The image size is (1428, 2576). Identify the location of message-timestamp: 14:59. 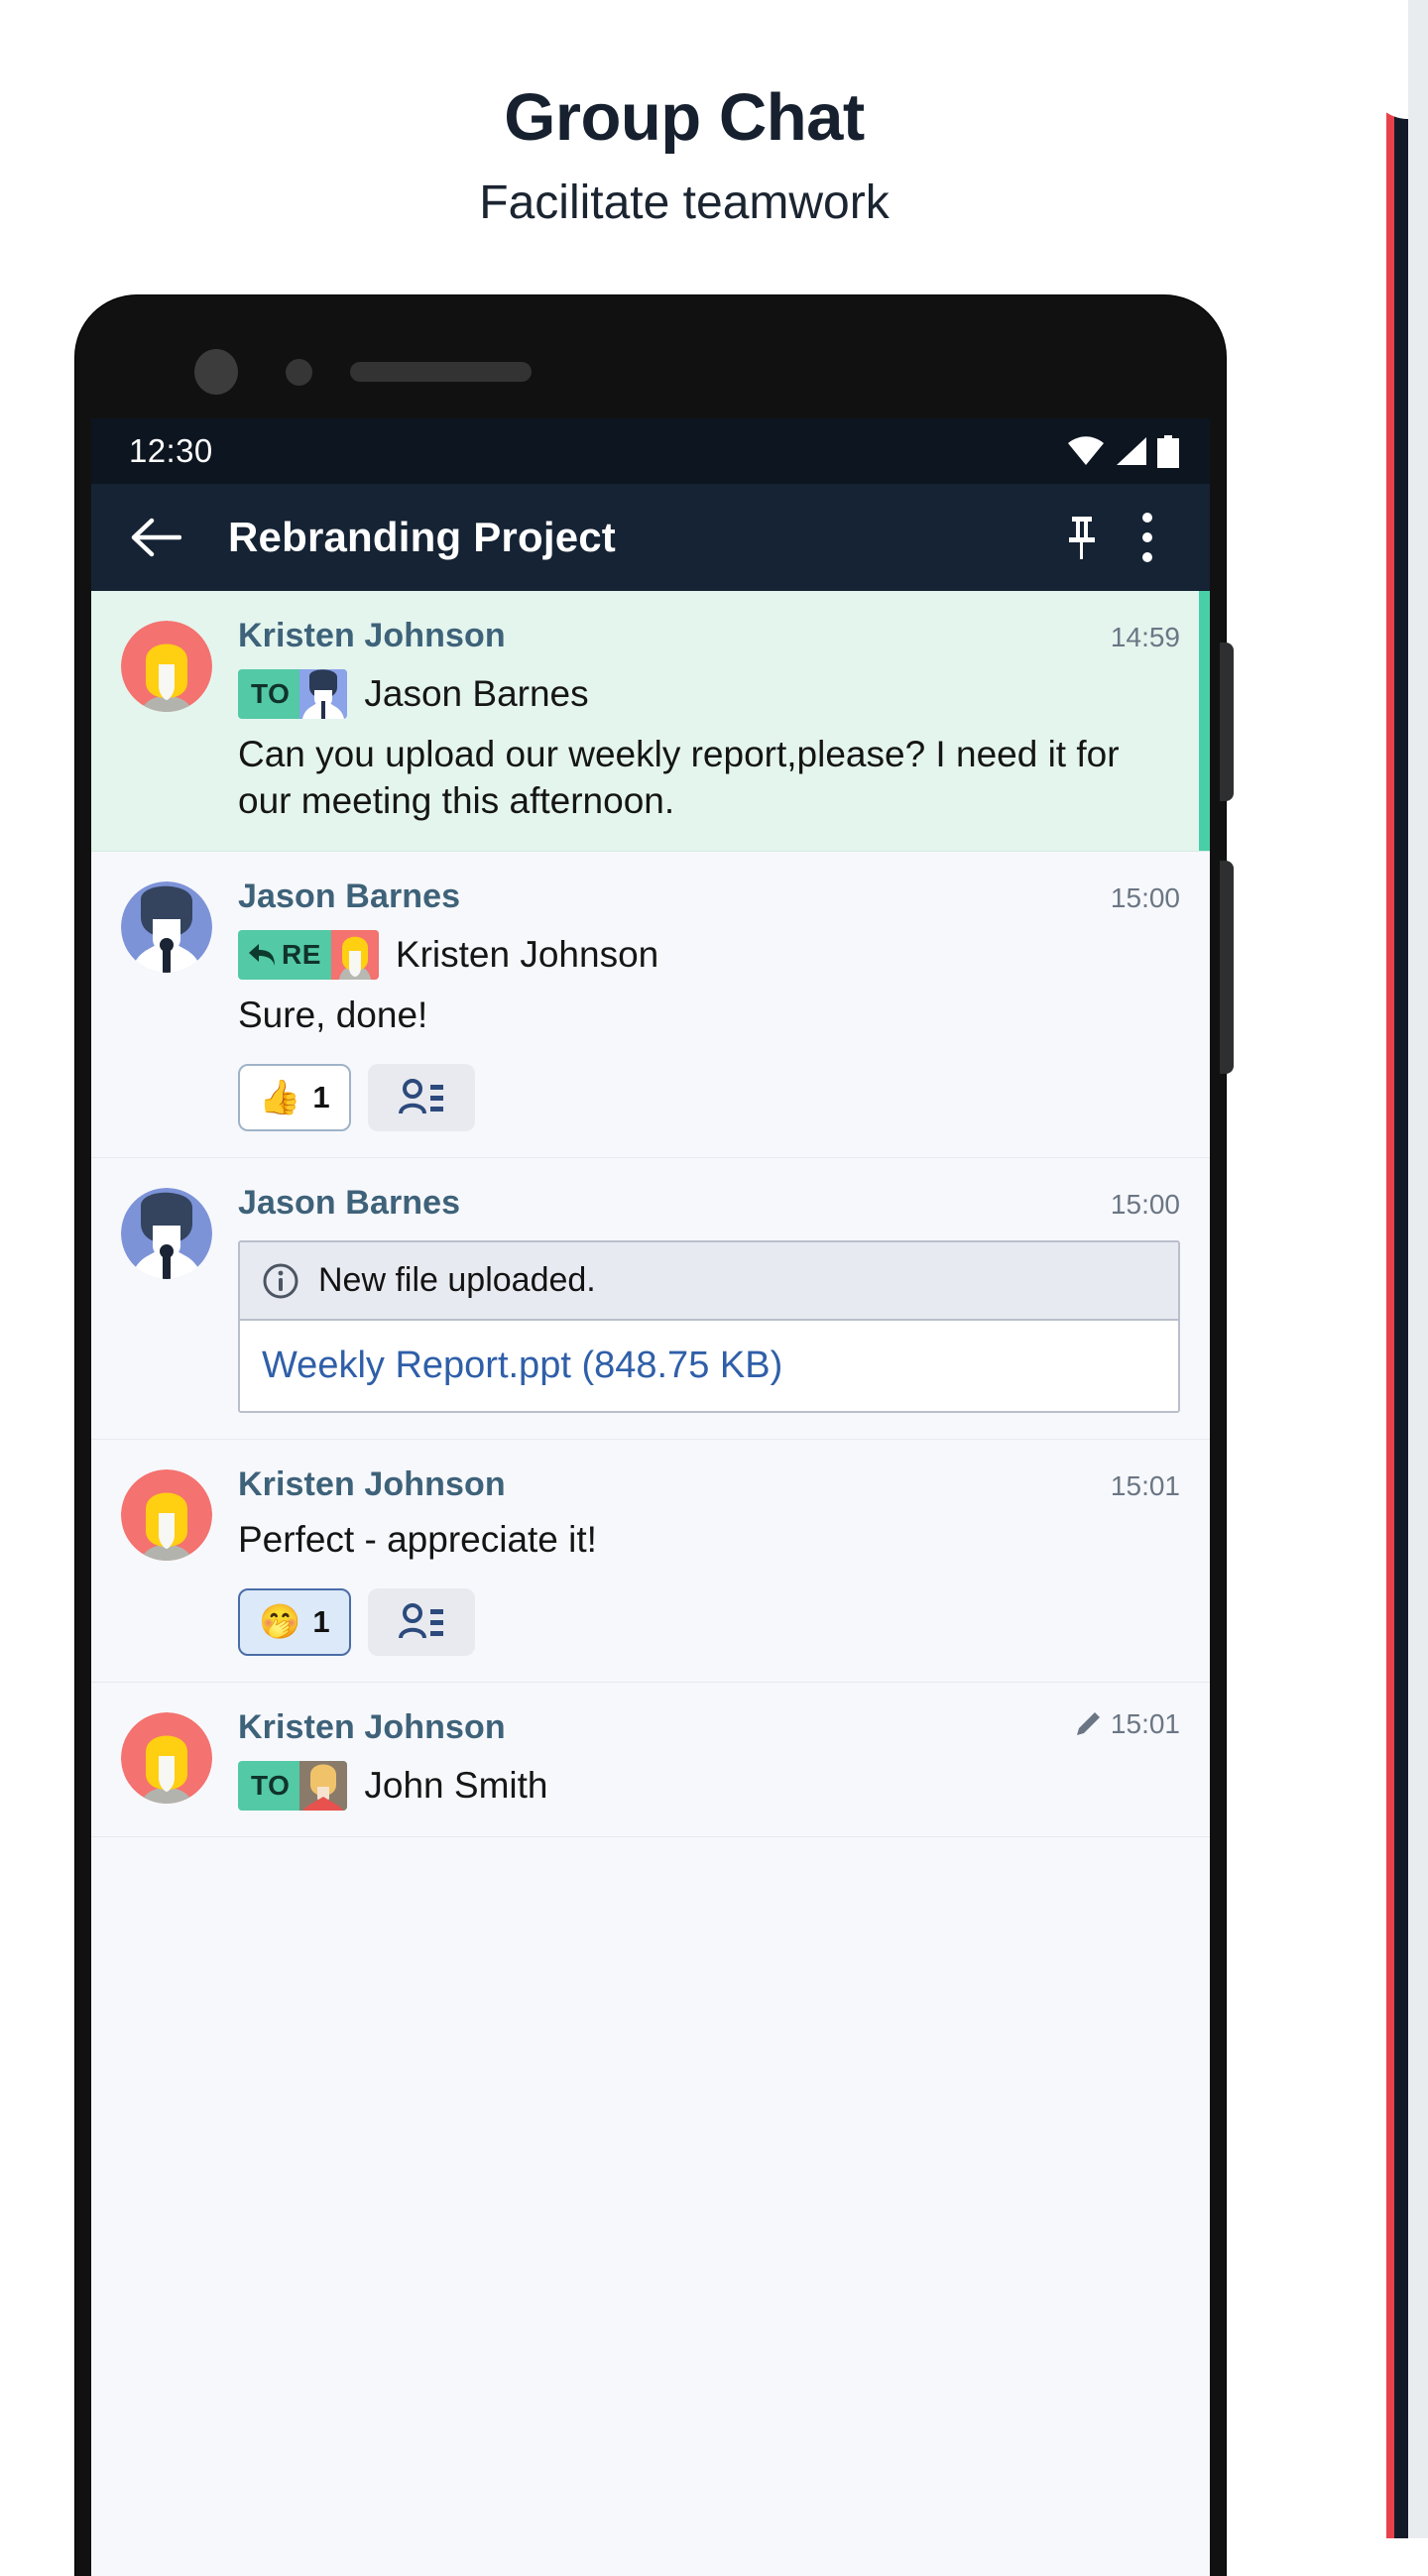
(1145, 638).